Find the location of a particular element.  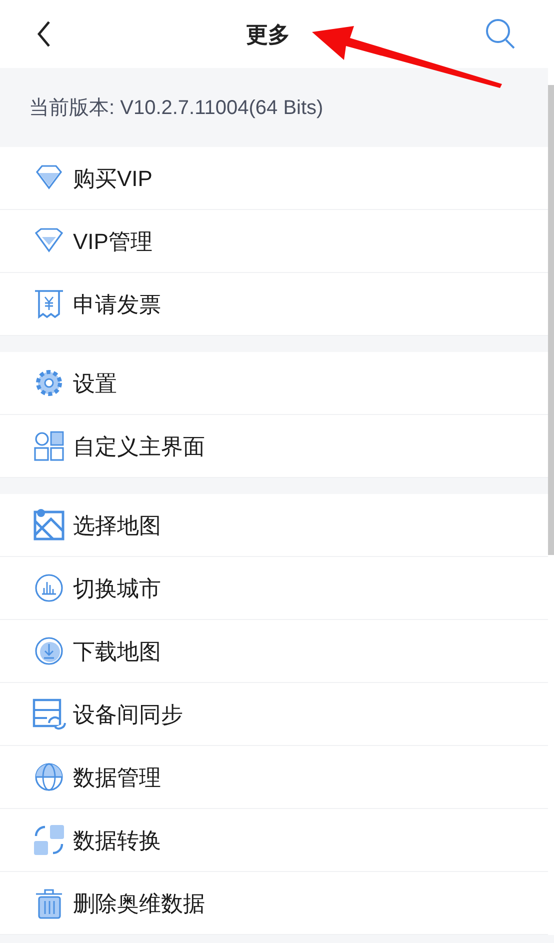

menu-item: 设置 is located at coordinates (274, 383).